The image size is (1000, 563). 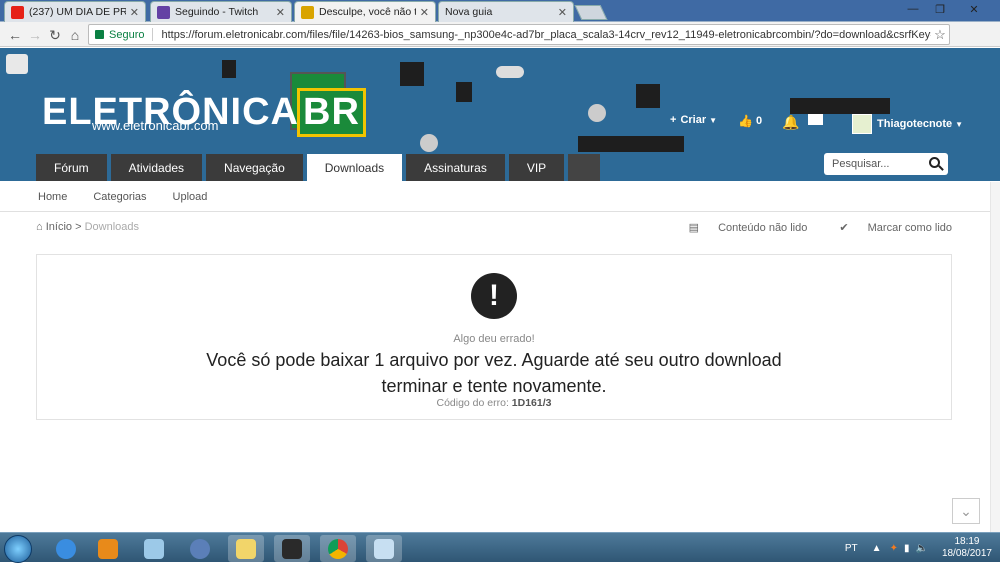 I want to click on tab-navegacao: Navegação, so click(x=254, y=167).